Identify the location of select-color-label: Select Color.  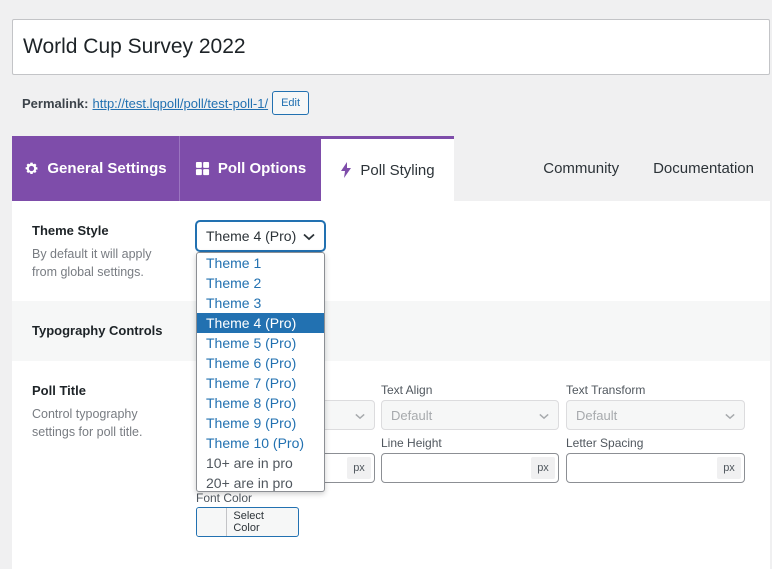
(248, 522).